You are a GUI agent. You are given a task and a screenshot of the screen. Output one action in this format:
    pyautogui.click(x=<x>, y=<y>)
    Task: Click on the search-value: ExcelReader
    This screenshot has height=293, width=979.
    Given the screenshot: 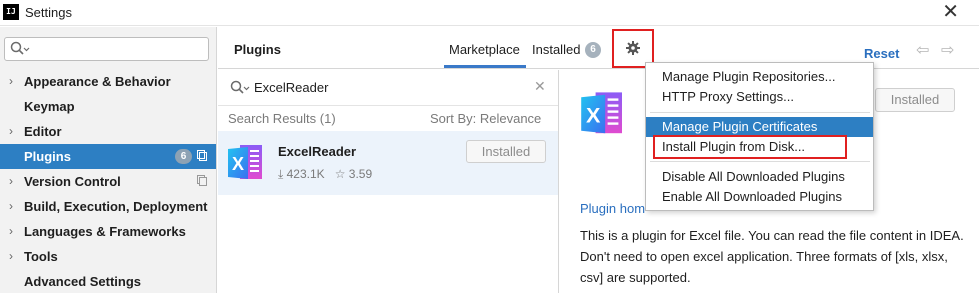 What is the action you would take?
    pyautogui.click(x=291, y=87)
    